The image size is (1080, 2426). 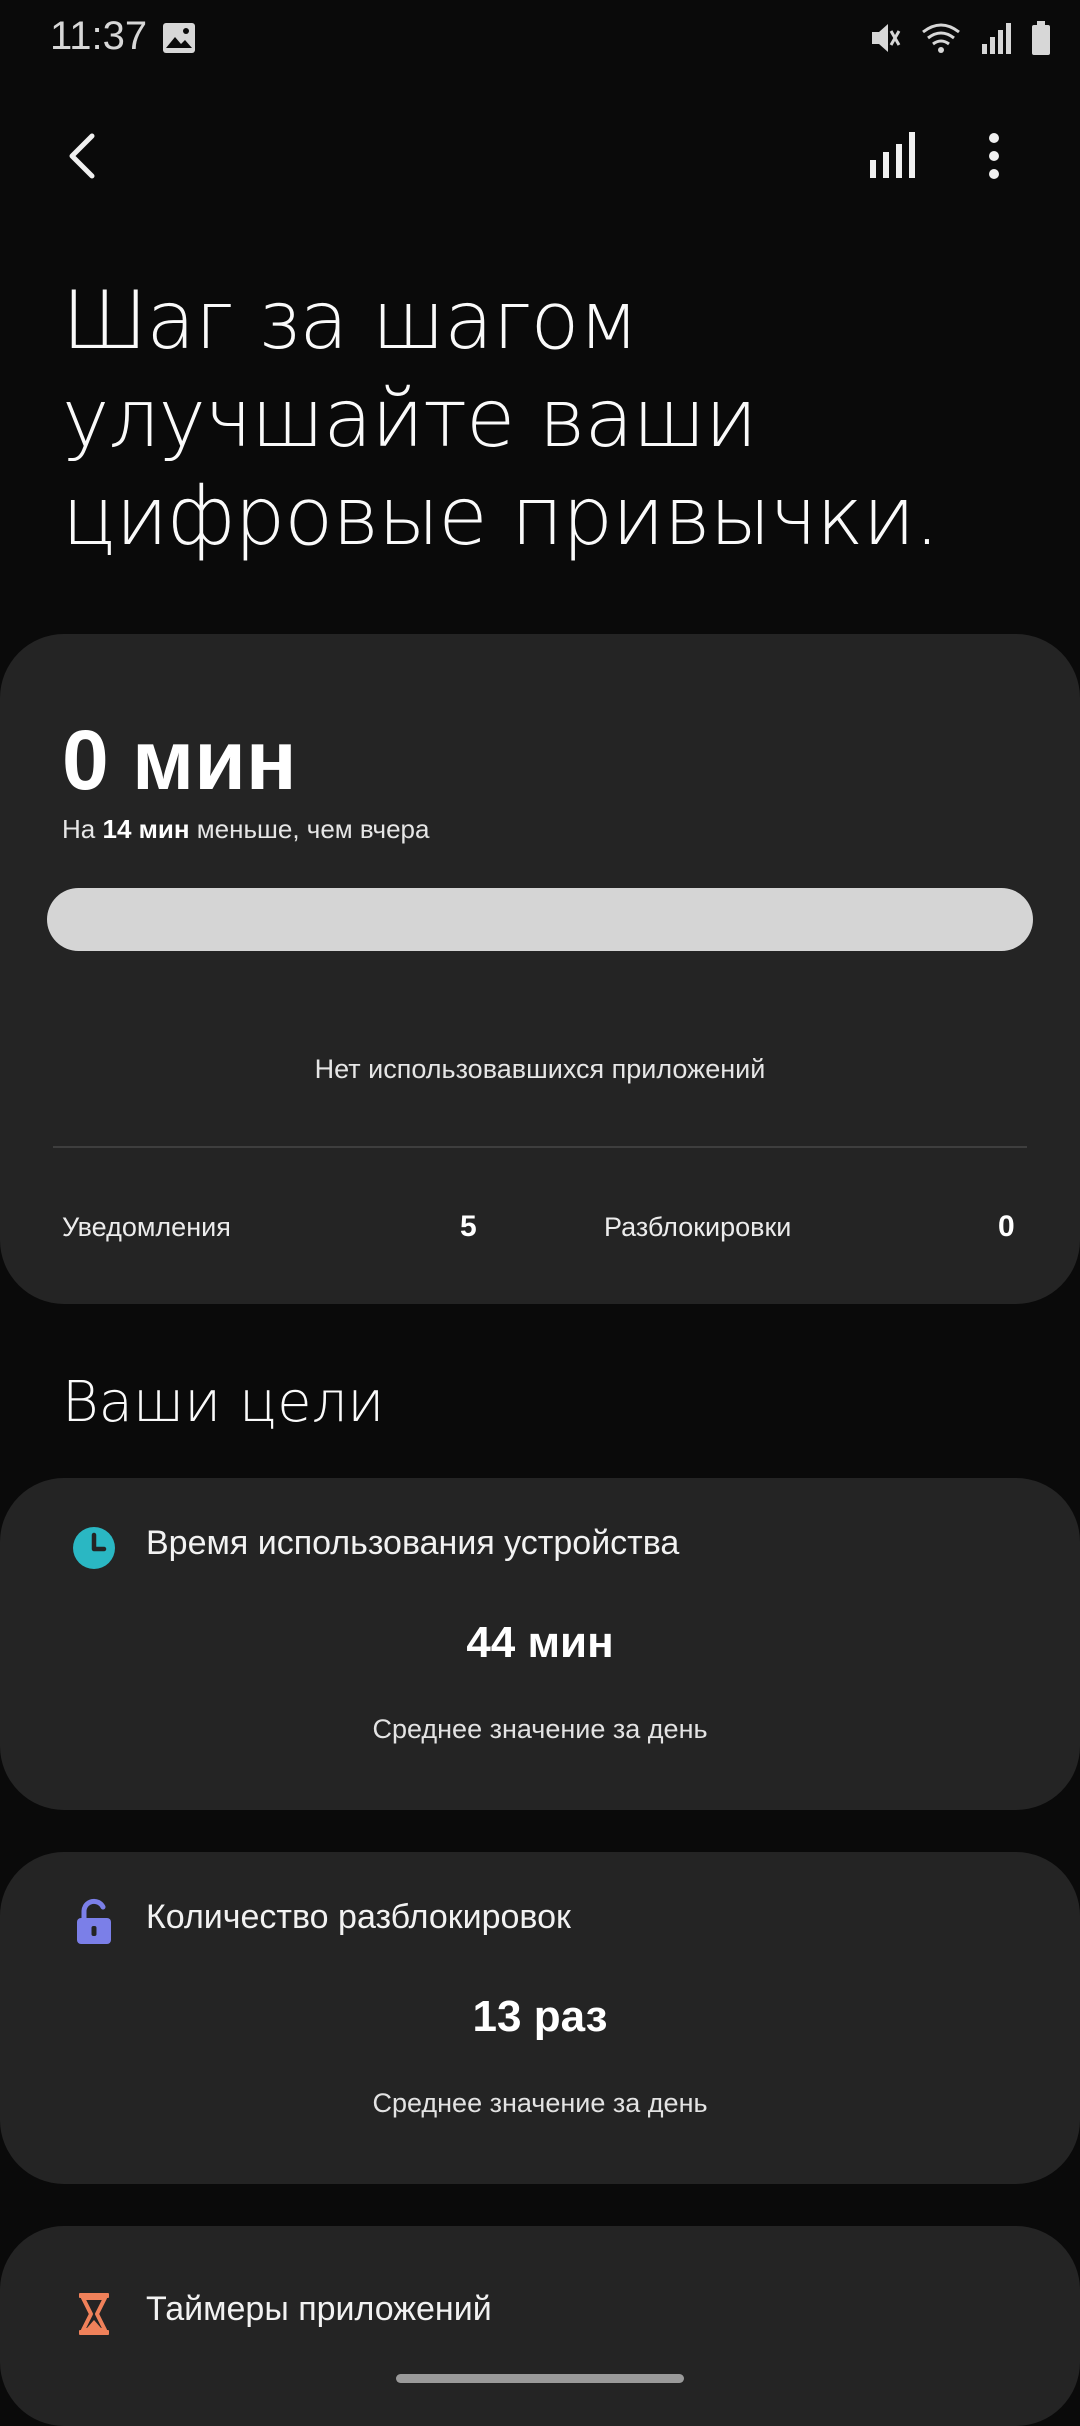 I want to click on more-vert-icon, so click(x=994, y=156).